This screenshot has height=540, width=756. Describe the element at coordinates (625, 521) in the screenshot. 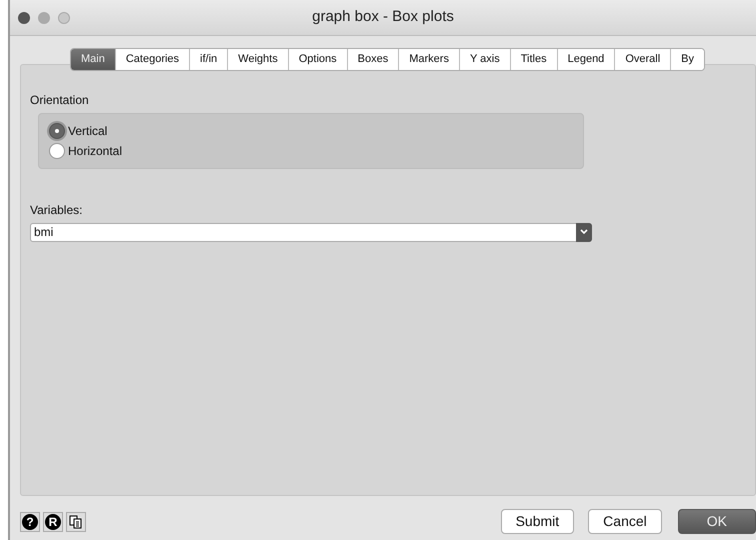

I see `dialog-button: Cancel` at that location.